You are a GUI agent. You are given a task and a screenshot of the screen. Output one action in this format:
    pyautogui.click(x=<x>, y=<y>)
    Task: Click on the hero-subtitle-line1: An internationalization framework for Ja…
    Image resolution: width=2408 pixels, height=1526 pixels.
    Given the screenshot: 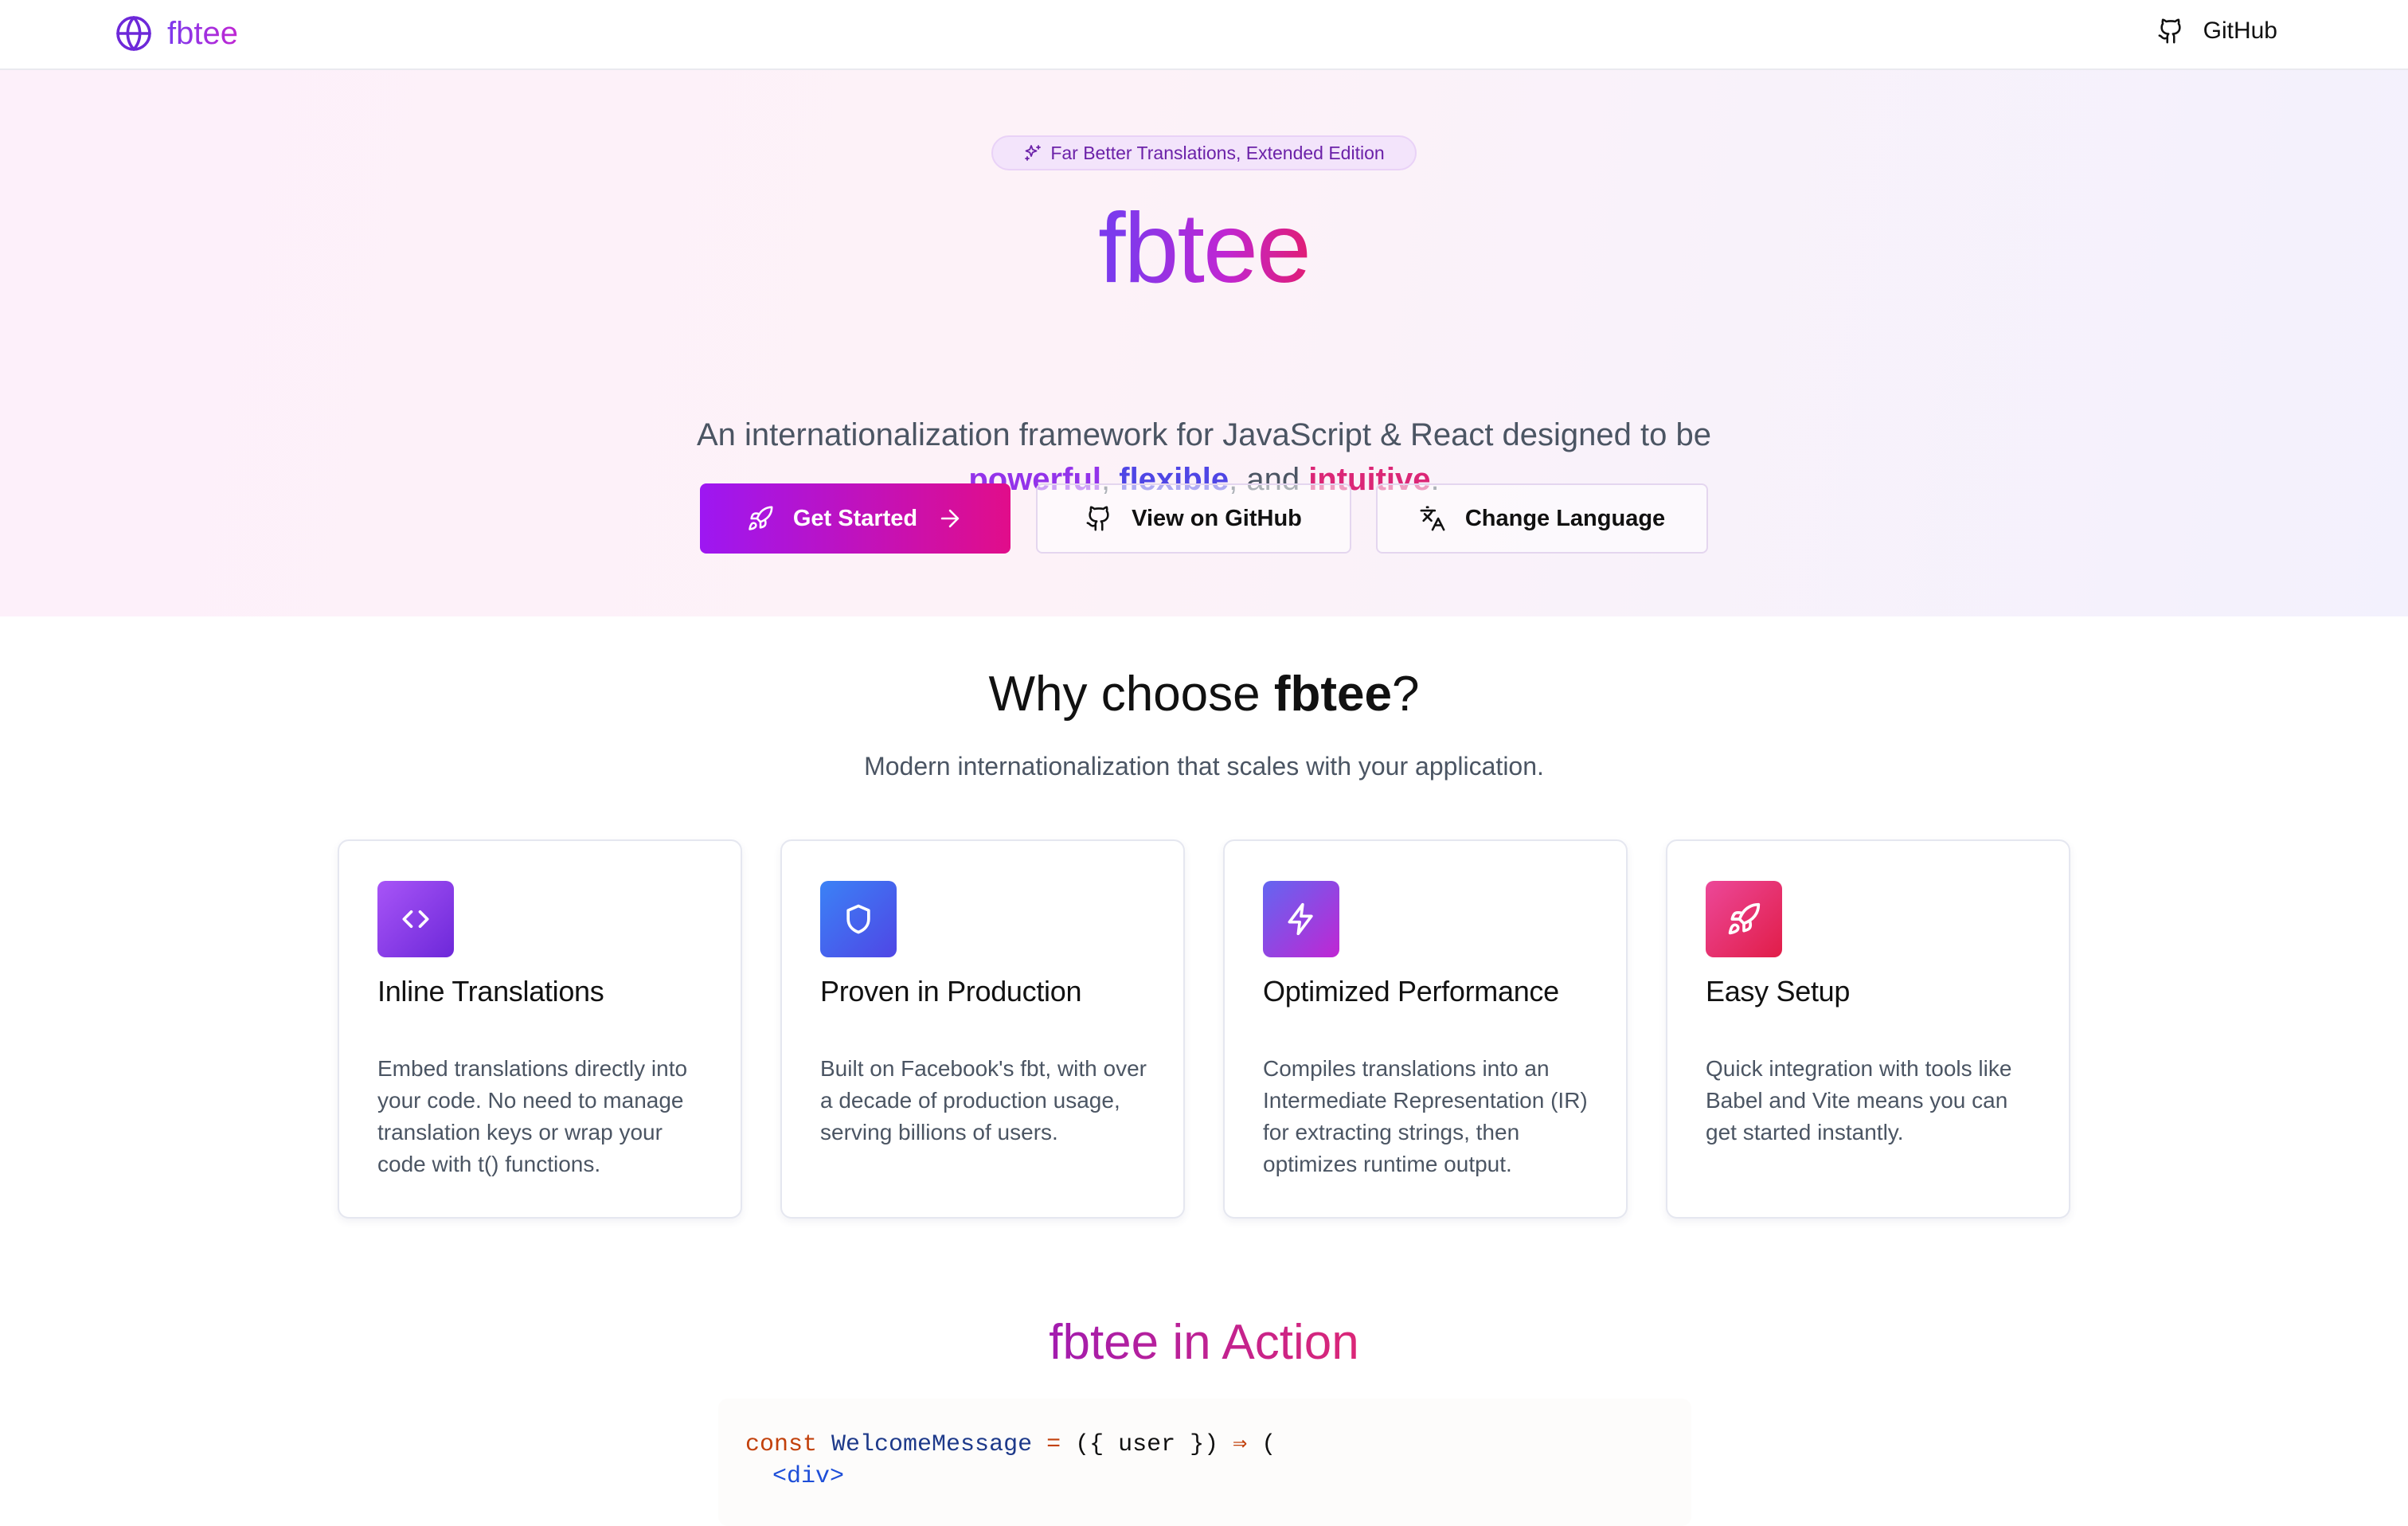 What is the action you would take?
    pyautogui.click(x=1203, y=434)
    